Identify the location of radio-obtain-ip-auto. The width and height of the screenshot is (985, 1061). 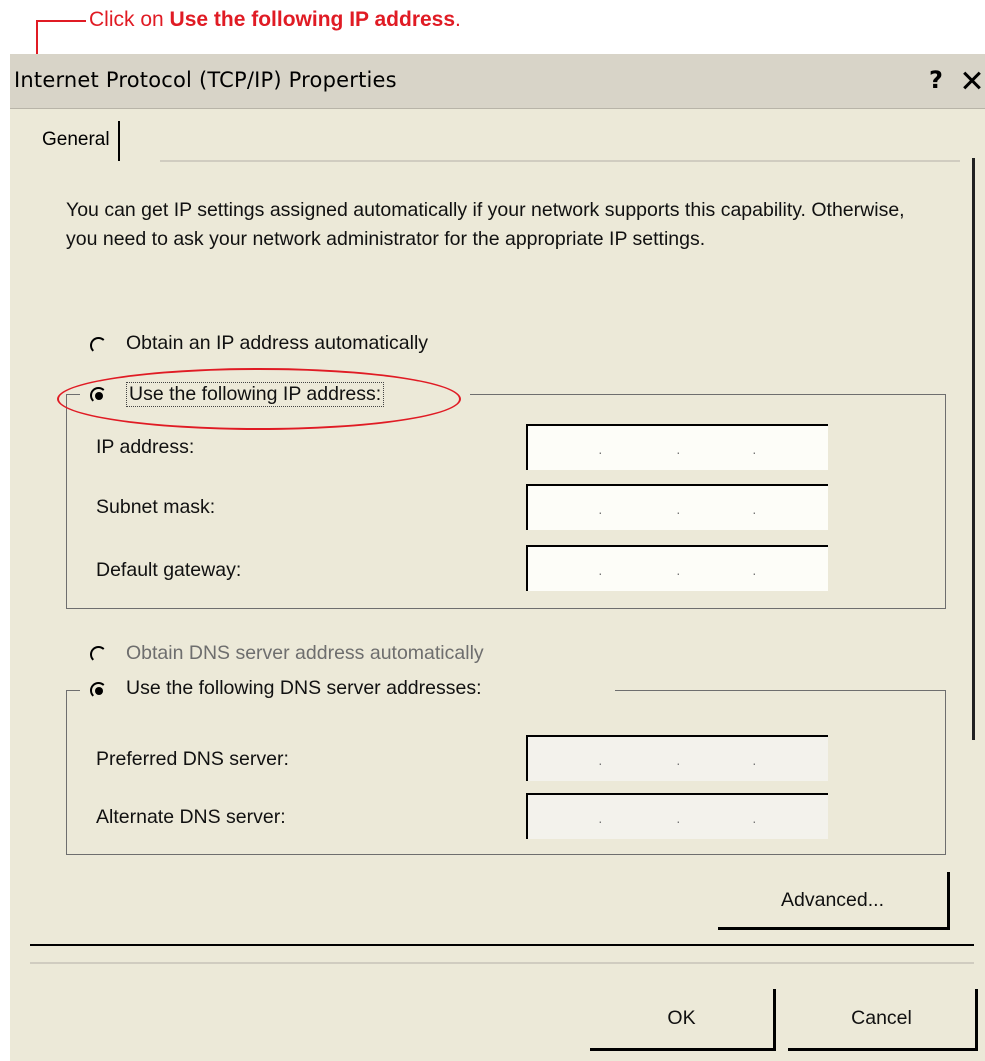
(98, 345).